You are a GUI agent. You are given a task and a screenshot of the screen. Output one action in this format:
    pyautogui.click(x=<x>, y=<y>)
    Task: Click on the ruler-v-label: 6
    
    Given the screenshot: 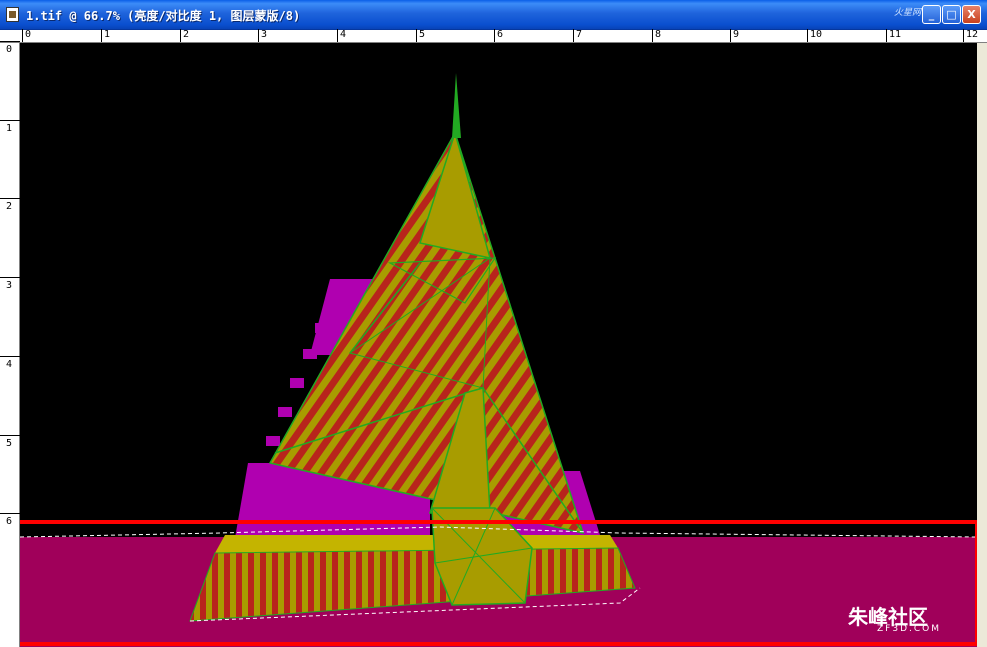 What is the action you would take?
    pyautogui.click(x=10, y=520)
    